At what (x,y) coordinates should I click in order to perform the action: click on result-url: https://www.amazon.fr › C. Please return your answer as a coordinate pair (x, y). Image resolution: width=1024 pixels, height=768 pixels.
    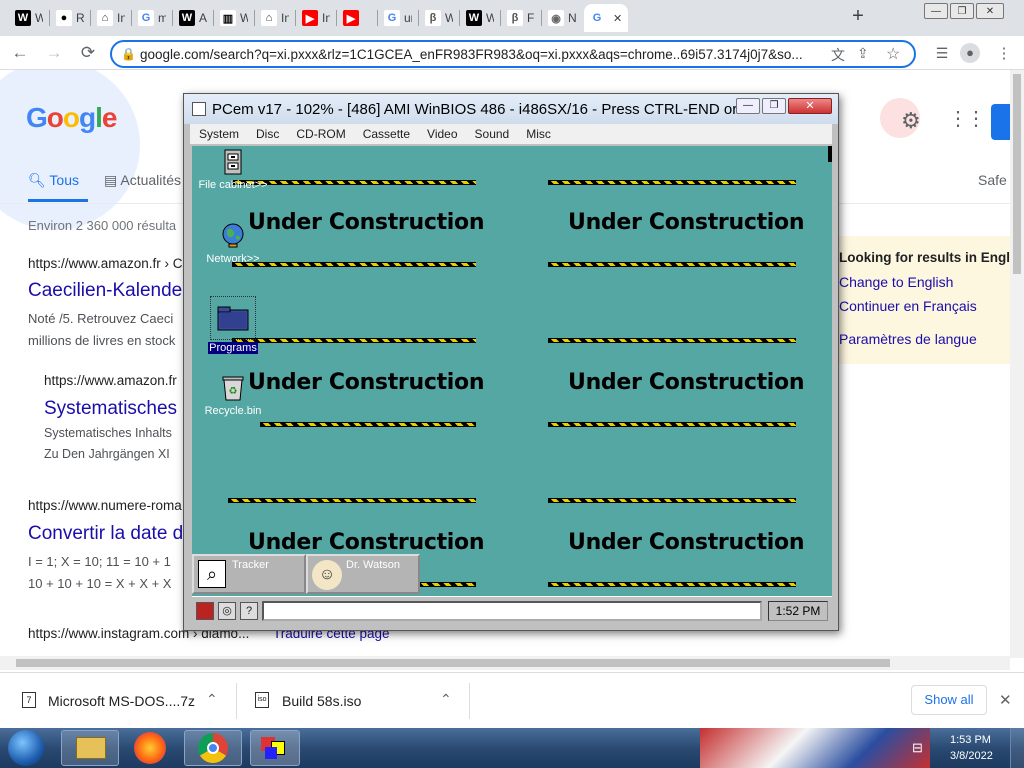
    Looking at the image, I should click on (105, 263).